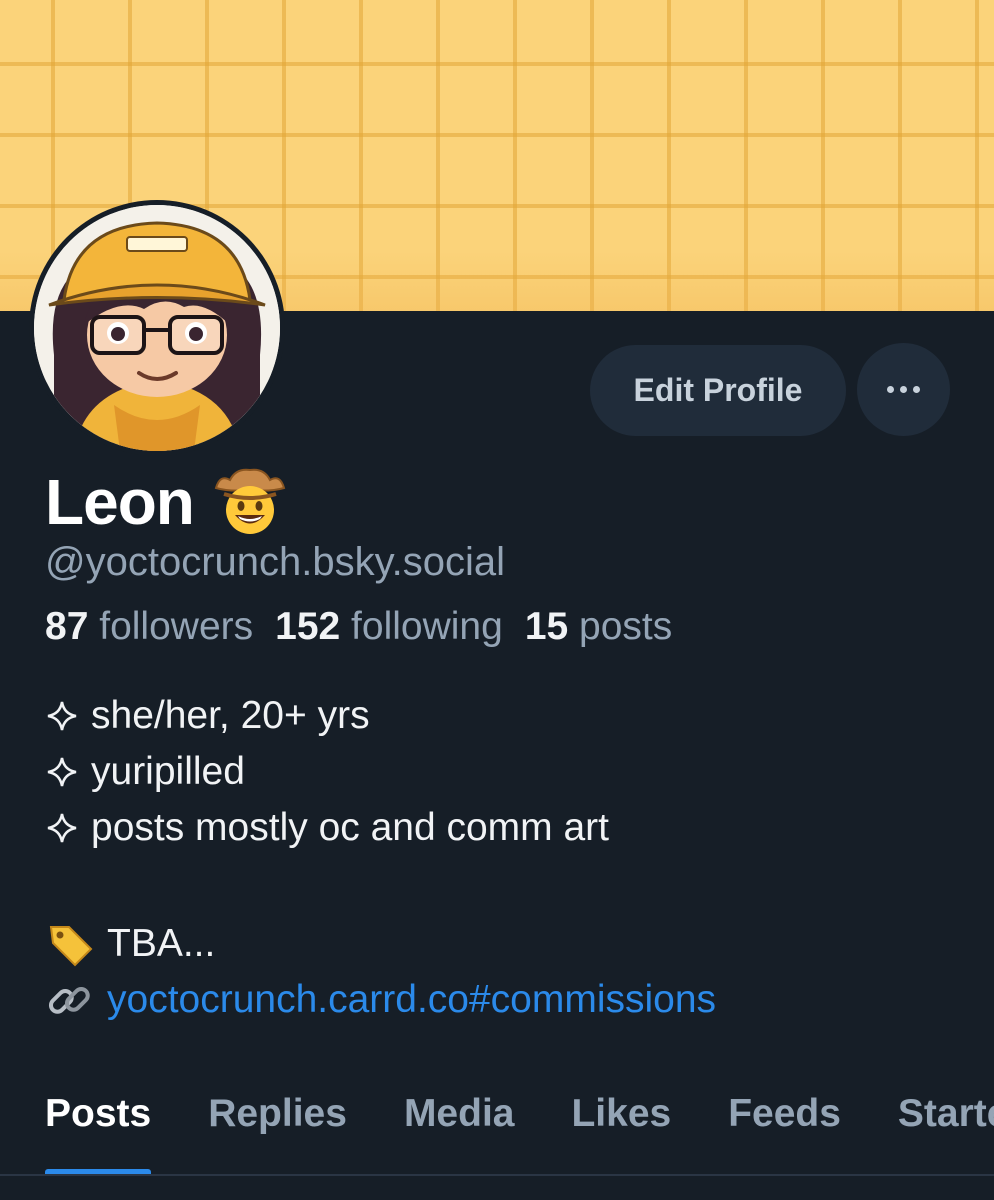  I want to click on tab-posts: Posts, so click(98, 1127).